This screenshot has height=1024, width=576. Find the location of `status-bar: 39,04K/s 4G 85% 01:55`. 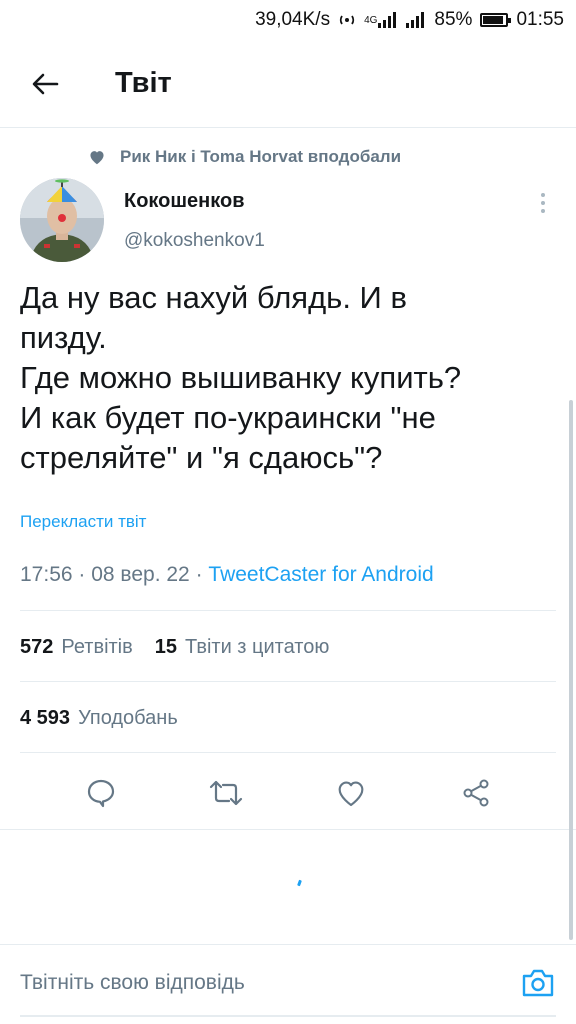

status-bar: 39,04K/s 4G 85% 01:55 is located at coordinates (288, 20).